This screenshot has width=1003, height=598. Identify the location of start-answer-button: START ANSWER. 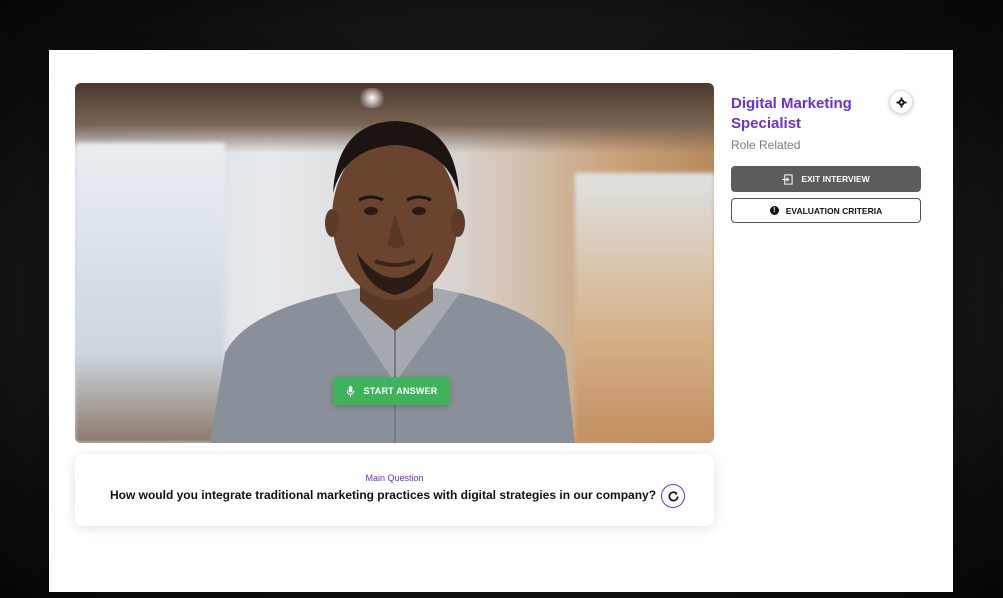
(391, 391).